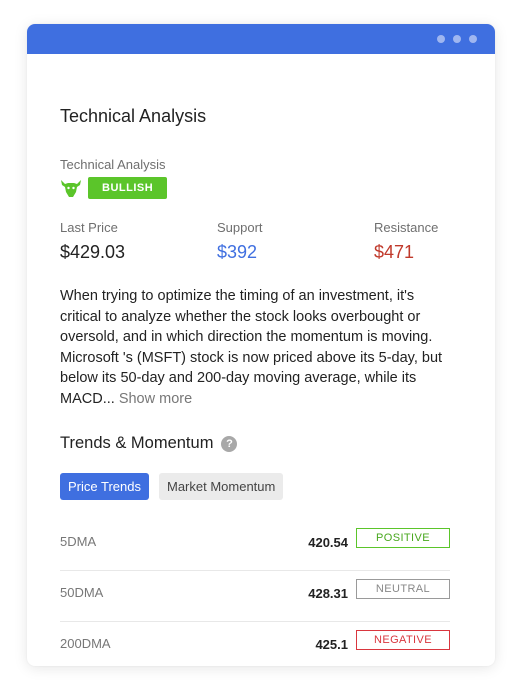 This screenshot has height=691, width=522. Describe the element at coordinates (229, 443) in the screenshot. I see `help-icon: ?` at that location.